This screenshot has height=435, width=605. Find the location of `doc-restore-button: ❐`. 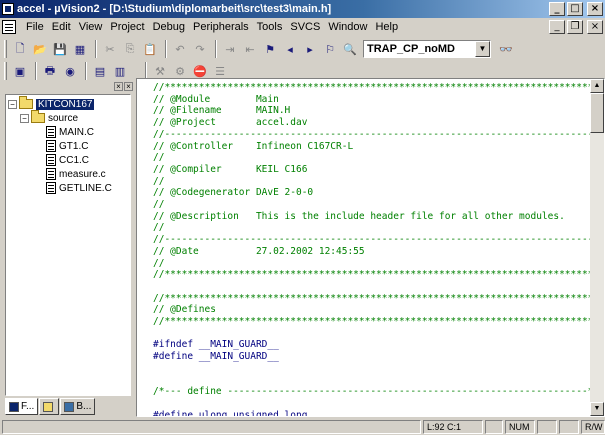

doc-restore-button: ❐ is located at coordinates (575, 27).